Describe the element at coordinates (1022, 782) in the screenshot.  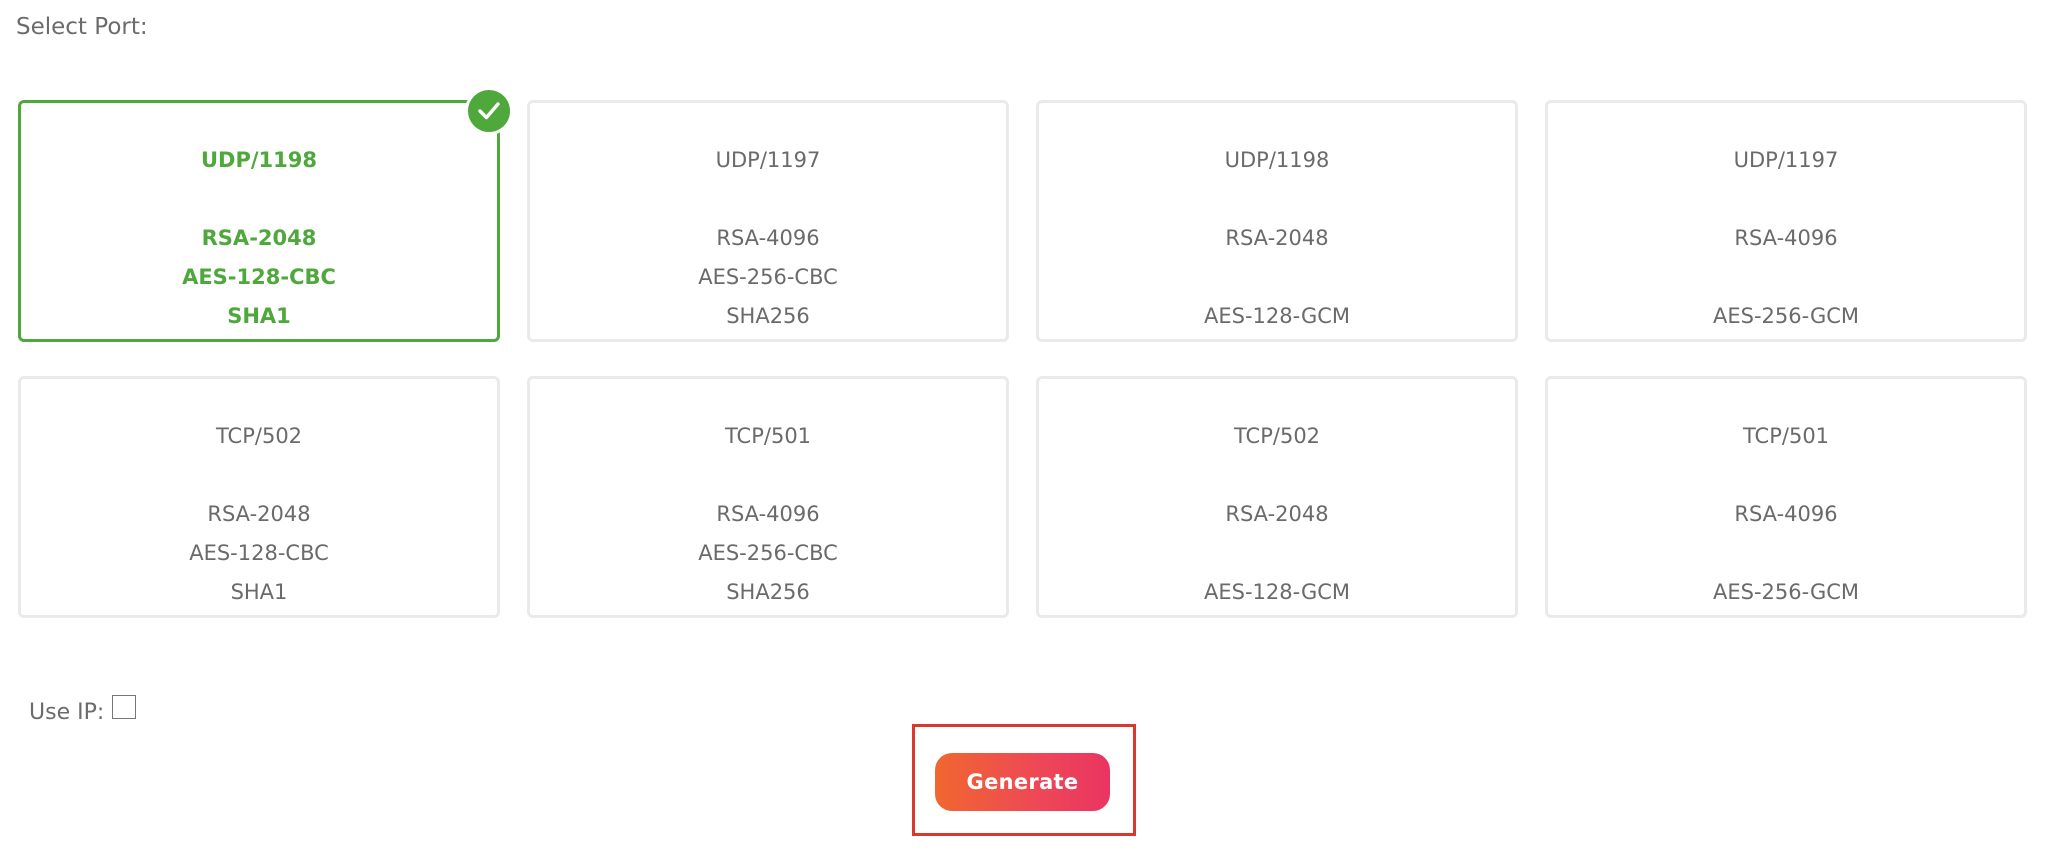
I see `generate-button: Generate` at that location.